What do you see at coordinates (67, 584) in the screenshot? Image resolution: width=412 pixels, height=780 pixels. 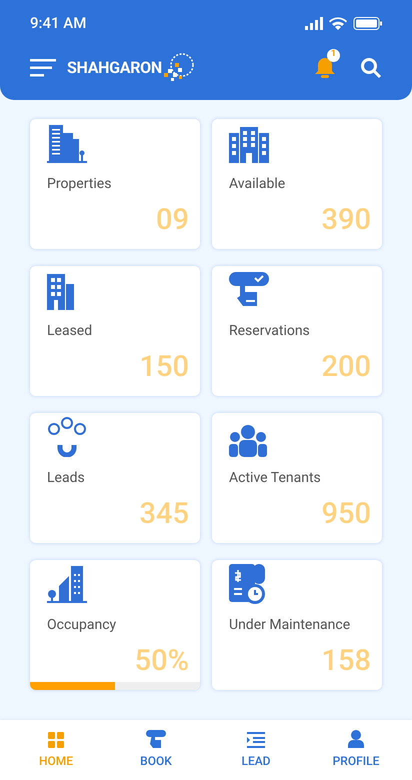 I see `city-icon` at bounding box center [67, 584].